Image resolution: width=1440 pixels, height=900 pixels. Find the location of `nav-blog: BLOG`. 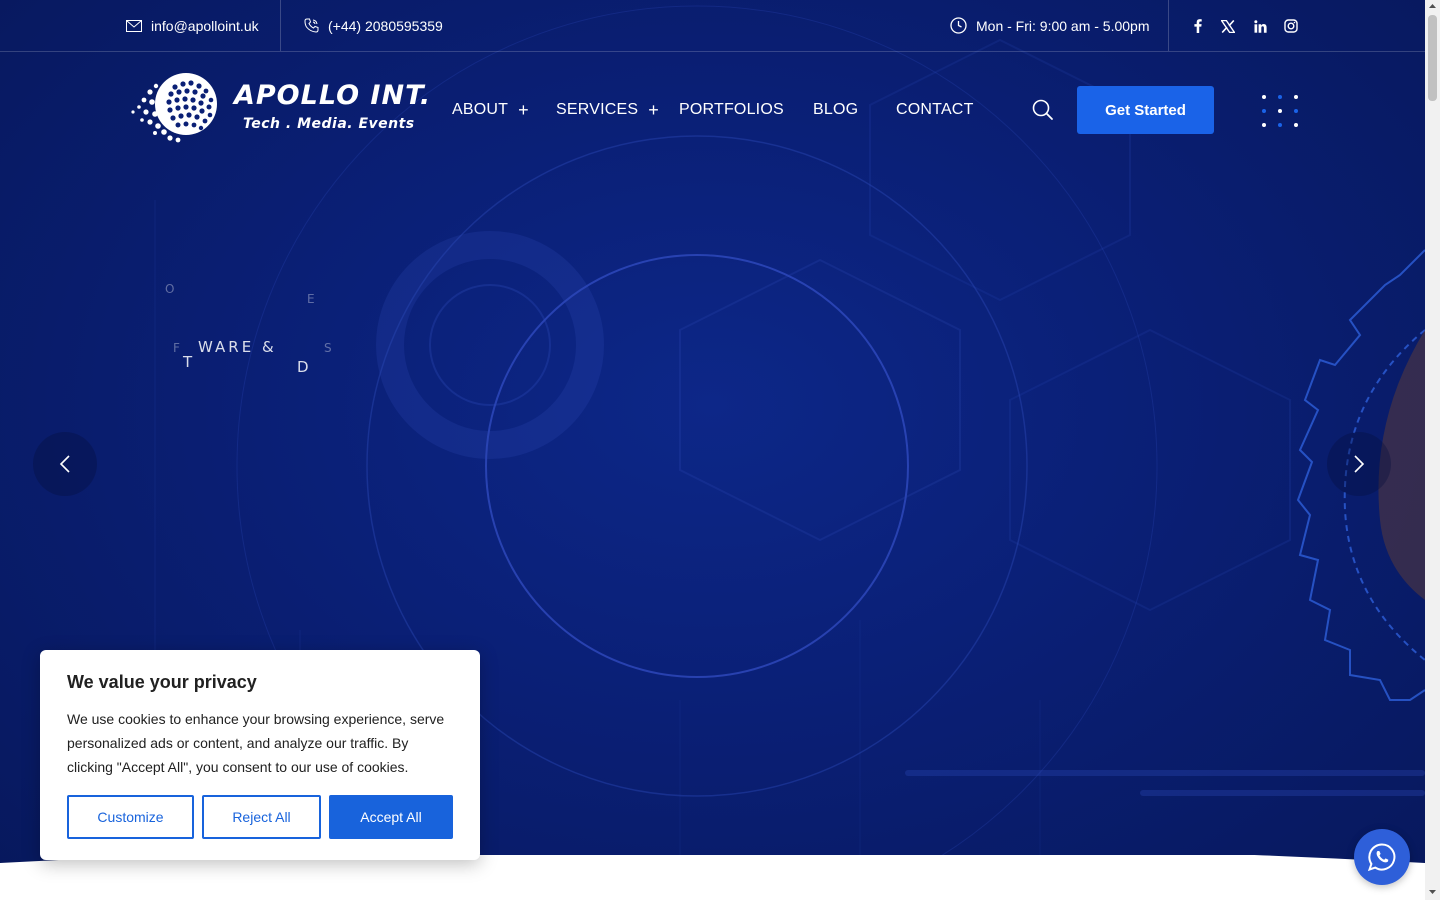

nav-blog: BLOG is located at coordinates (835, 110).